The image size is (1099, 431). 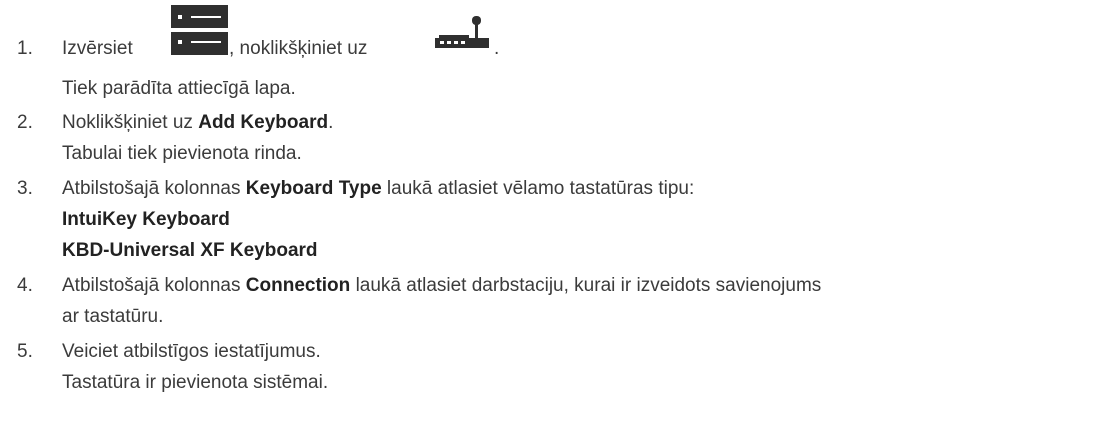 What do you see at coordinates (497, 48) in the screenshot?
I see `step-1-text-end: .` at bounding box center [497, 48].